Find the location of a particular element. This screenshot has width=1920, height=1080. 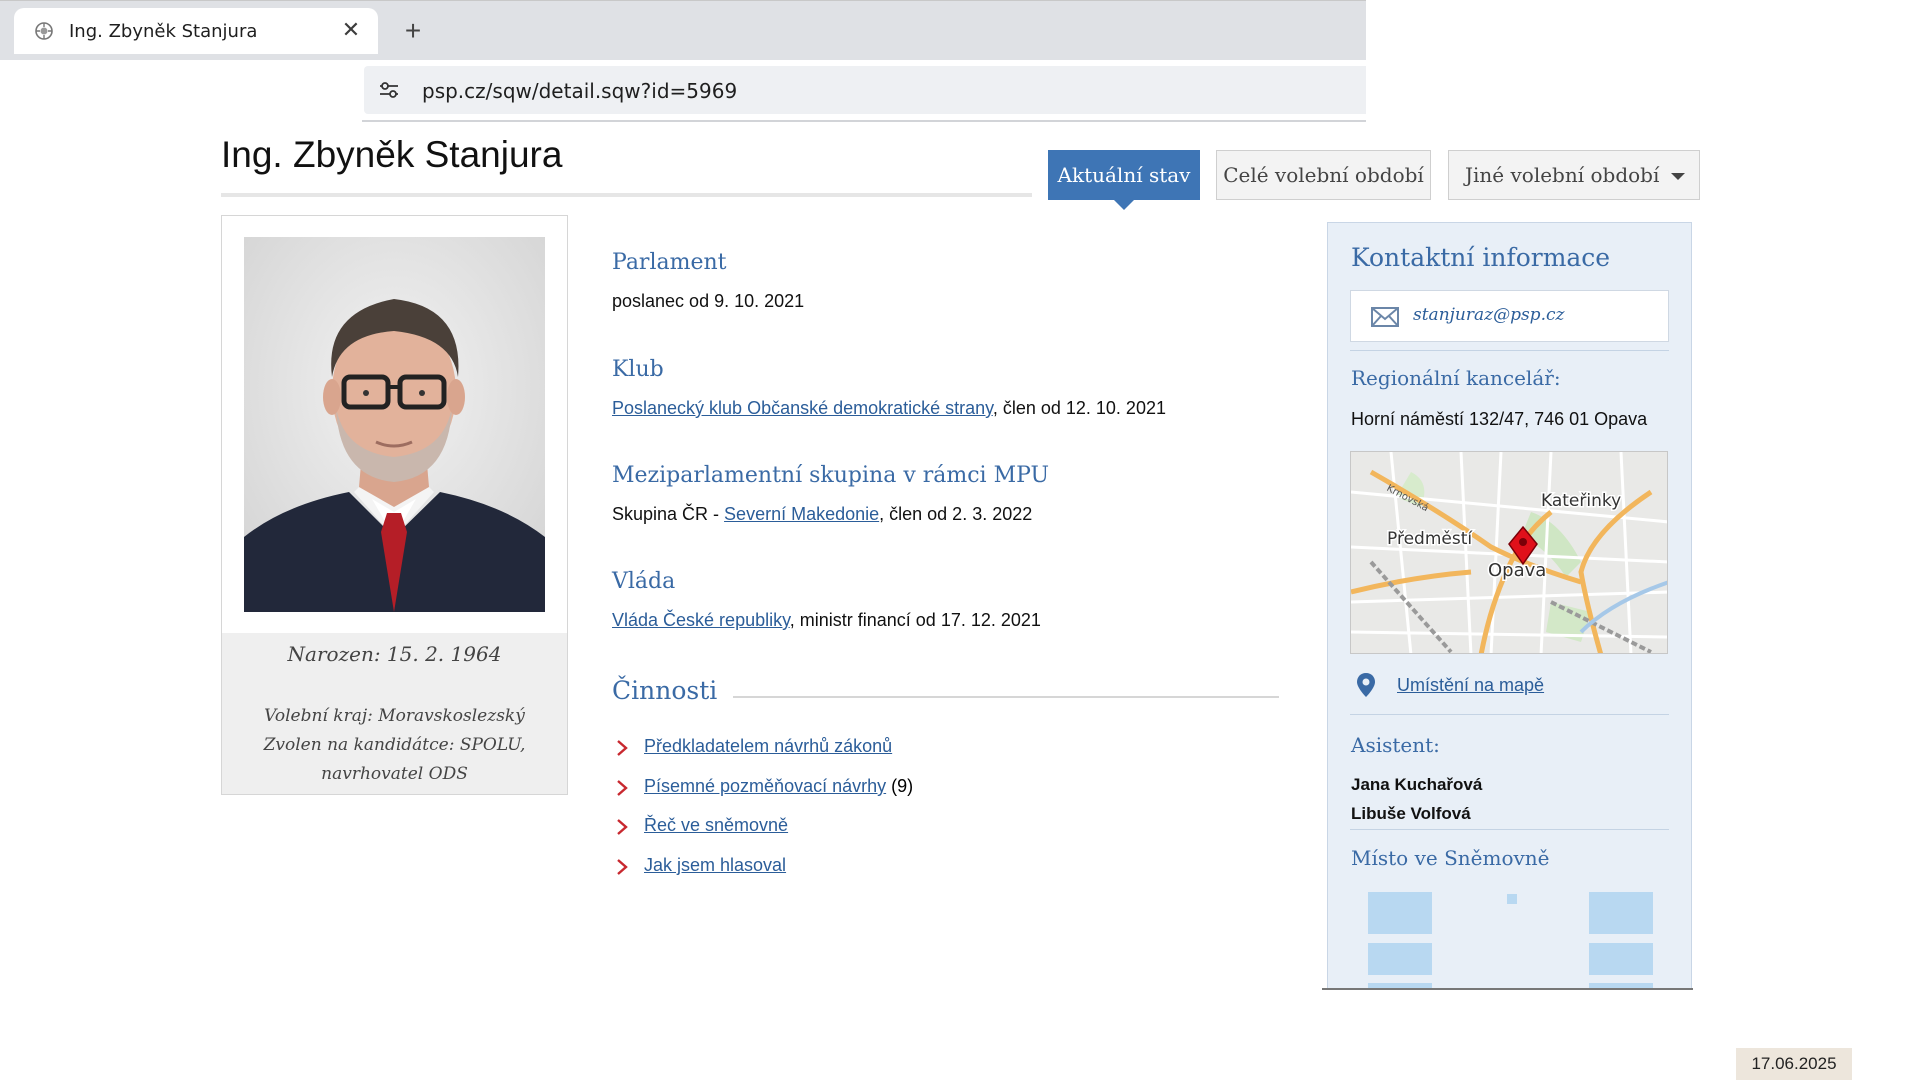

map-label: Předměstí is located at coordinates (1430, 539).